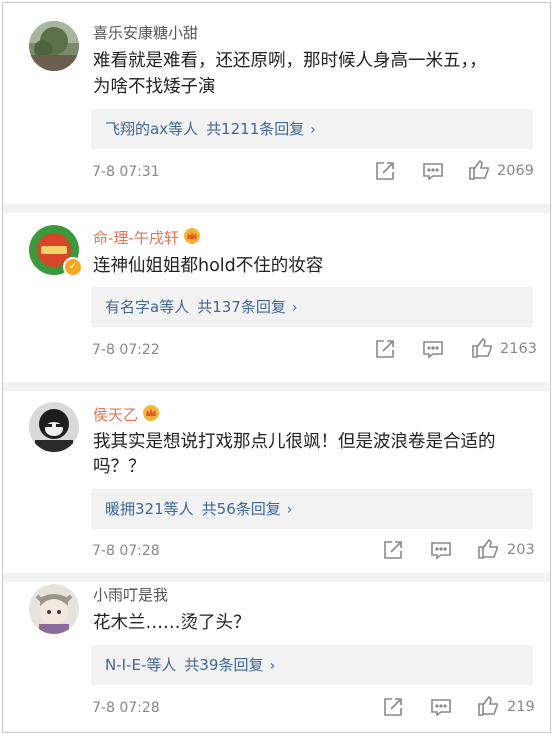 This screenshot has height=737, width=555. What do you see at coordinates (521, 707) in the screenshot?
I see `like-count: 219` at bounding box center [521, 707].